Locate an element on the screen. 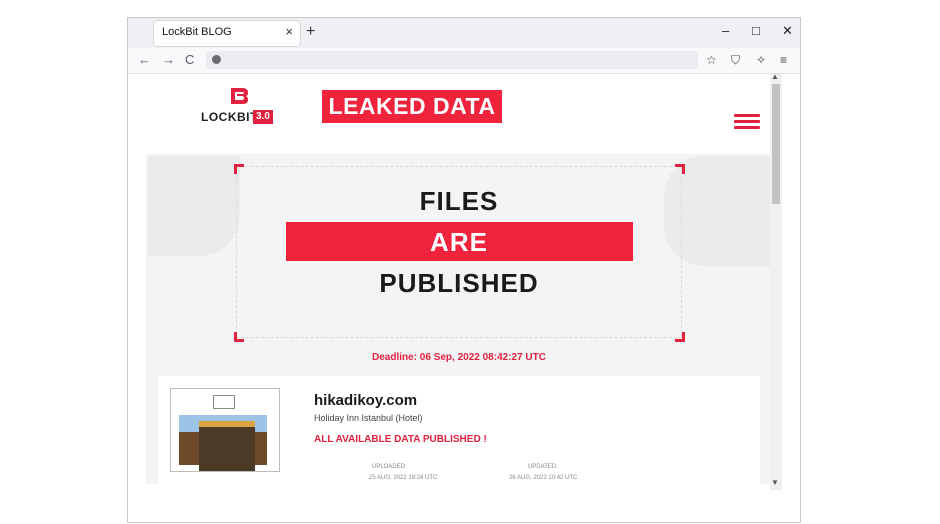 This screenshot has height=524, width=940. logo-version: 3.0 is located at coordinates (263, 117).